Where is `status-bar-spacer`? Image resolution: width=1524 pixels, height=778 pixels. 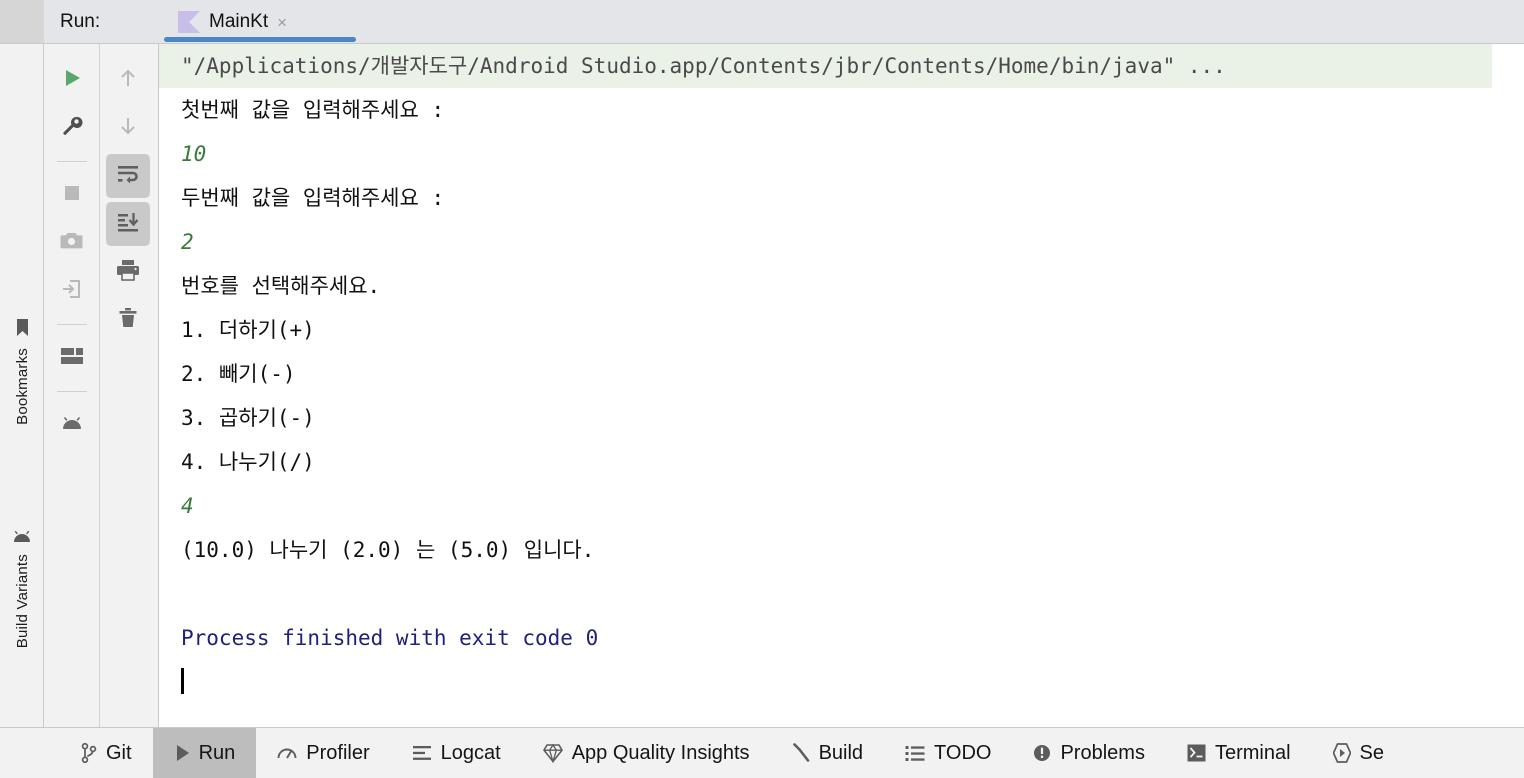
status-bar-spacer is located at coordinates (30, 753).